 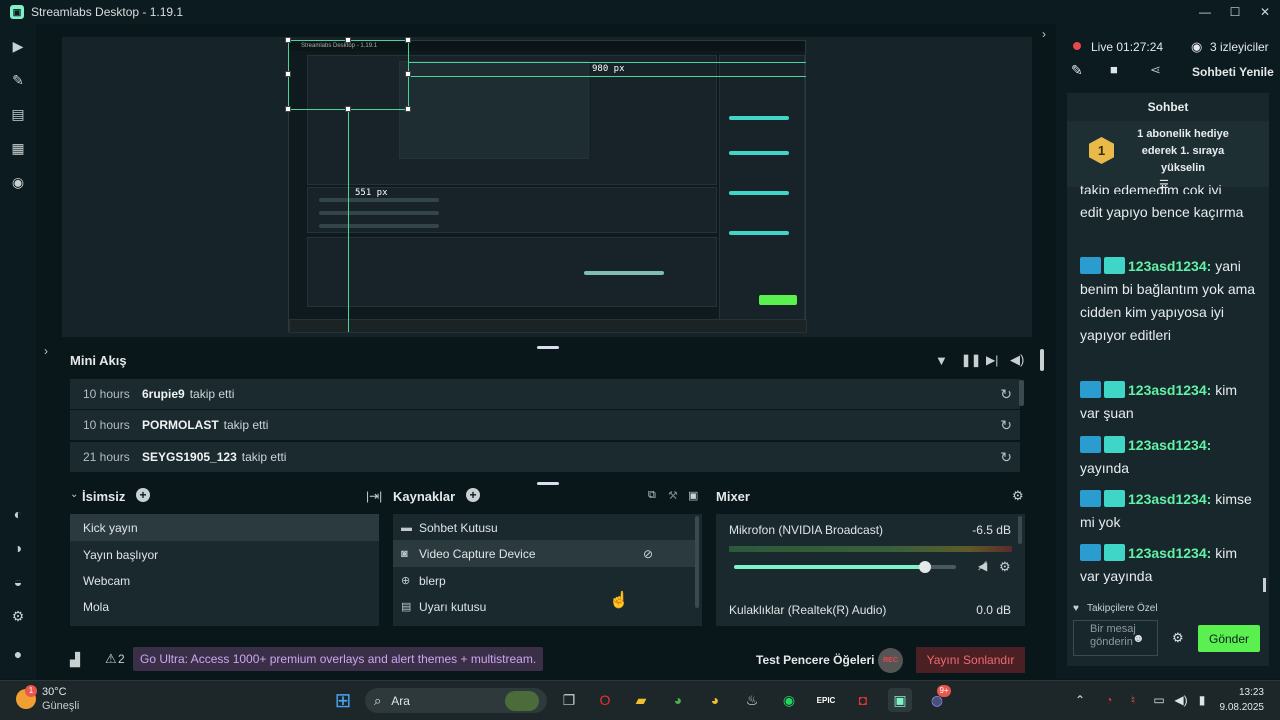 I want to click on opera-icon: O, so click(x=605, y=700).